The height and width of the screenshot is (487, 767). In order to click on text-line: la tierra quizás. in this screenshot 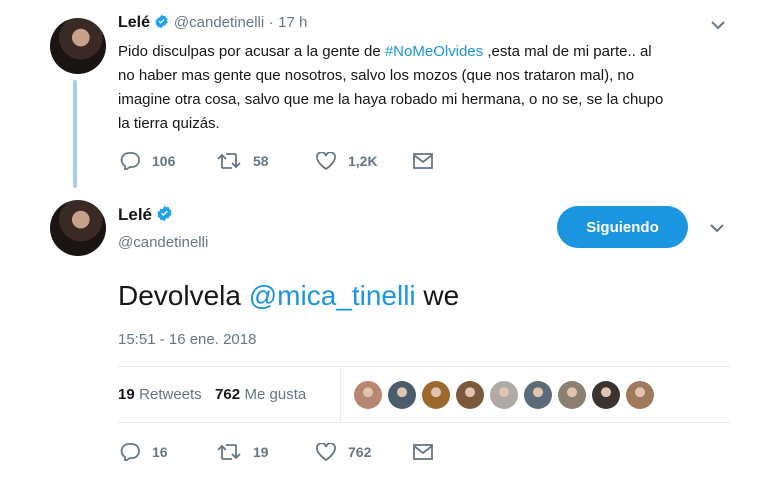, I will do `click(169, 123)`.